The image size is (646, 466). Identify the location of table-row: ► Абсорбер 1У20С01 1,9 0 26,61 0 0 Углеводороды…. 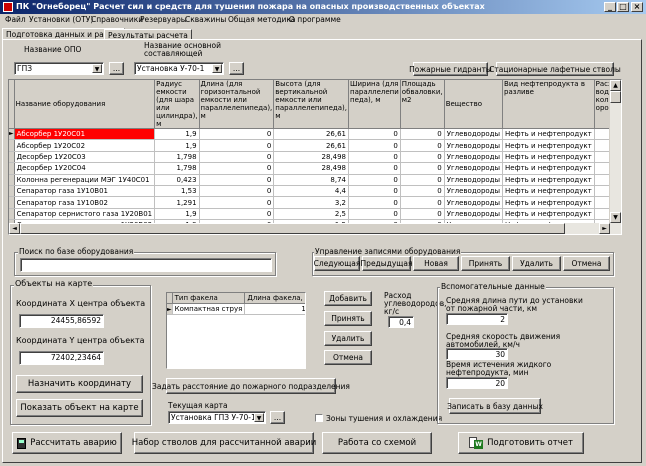
(315, 134).